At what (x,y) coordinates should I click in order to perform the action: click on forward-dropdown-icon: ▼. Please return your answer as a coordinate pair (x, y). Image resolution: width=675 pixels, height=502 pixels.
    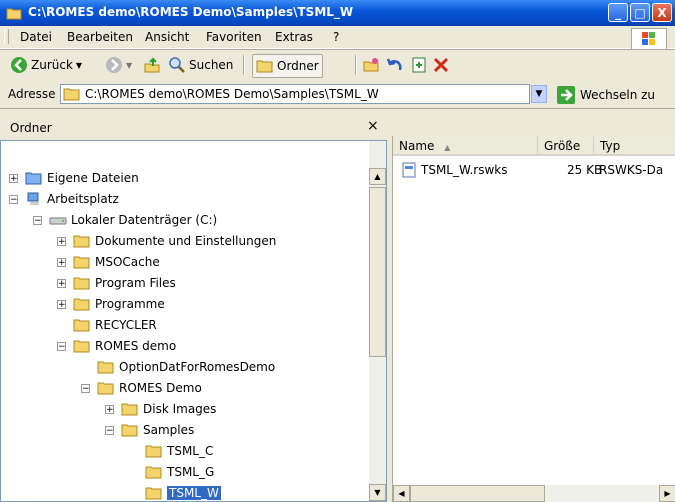
    Looking at the image, I should click on (129, 65).